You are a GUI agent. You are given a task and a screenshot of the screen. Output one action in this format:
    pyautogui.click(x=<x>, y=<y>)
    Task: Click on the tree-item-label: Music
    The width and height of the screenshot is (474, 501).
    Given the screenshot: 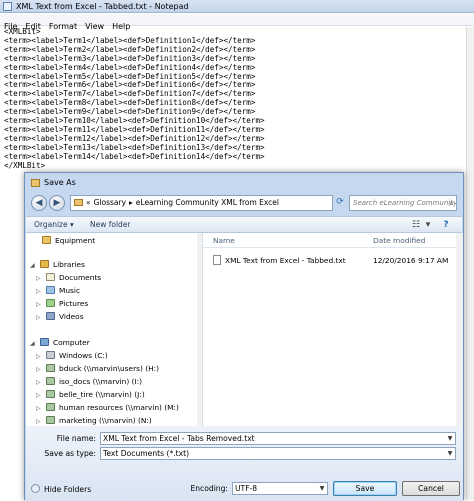 What is the action you would take?
    pyautogui.click(x=70, y=290)
    